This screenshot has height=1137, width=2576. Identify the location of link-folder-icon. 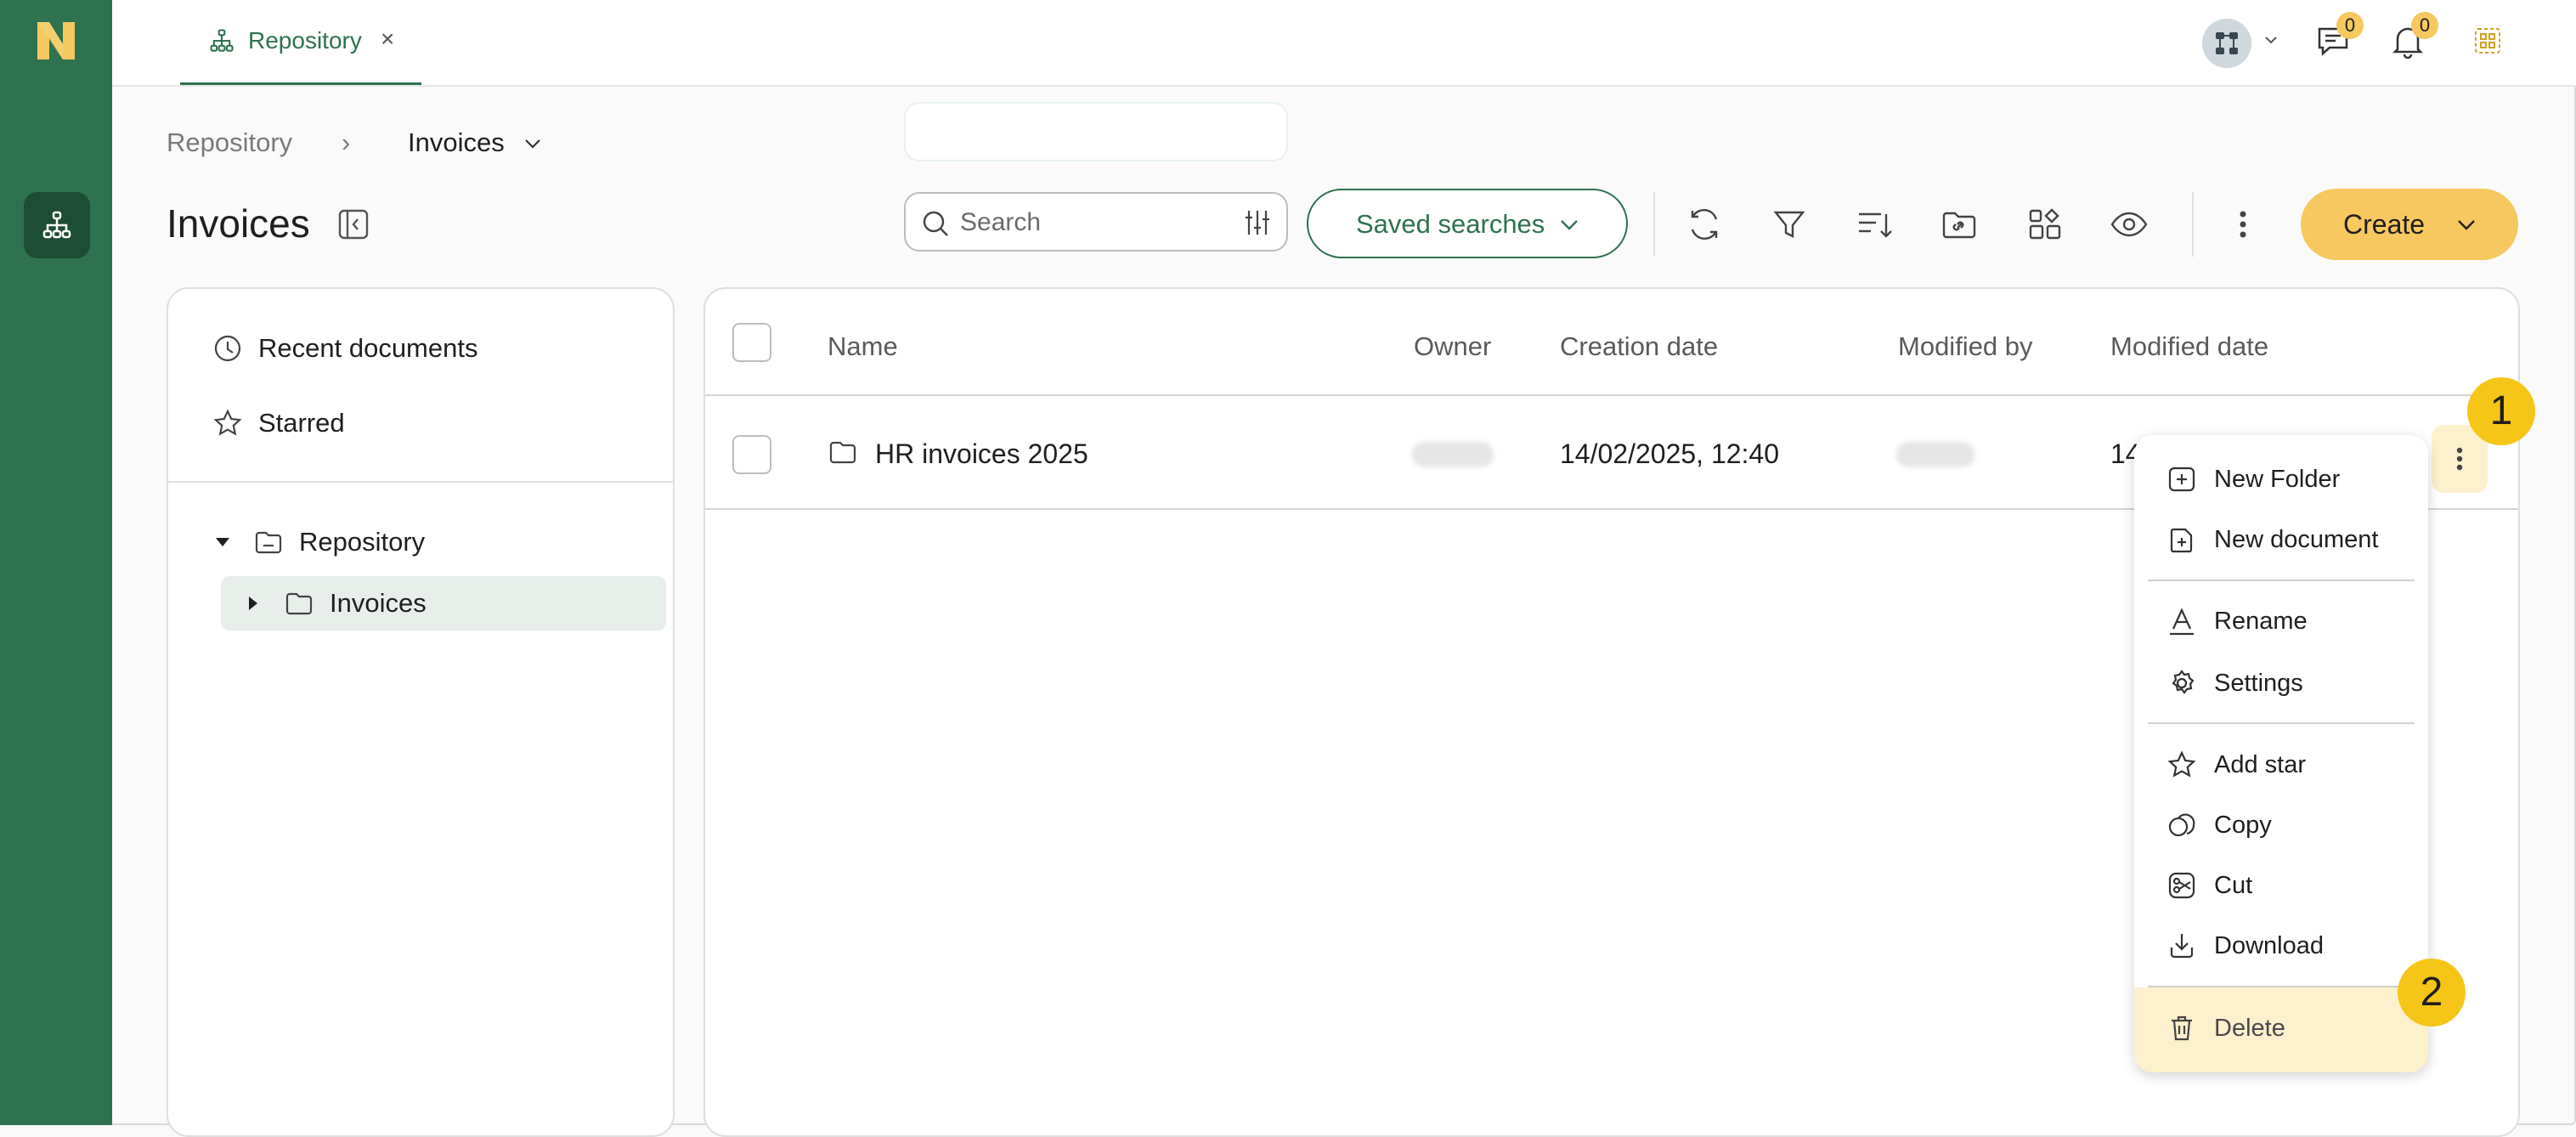
(1959, 224).